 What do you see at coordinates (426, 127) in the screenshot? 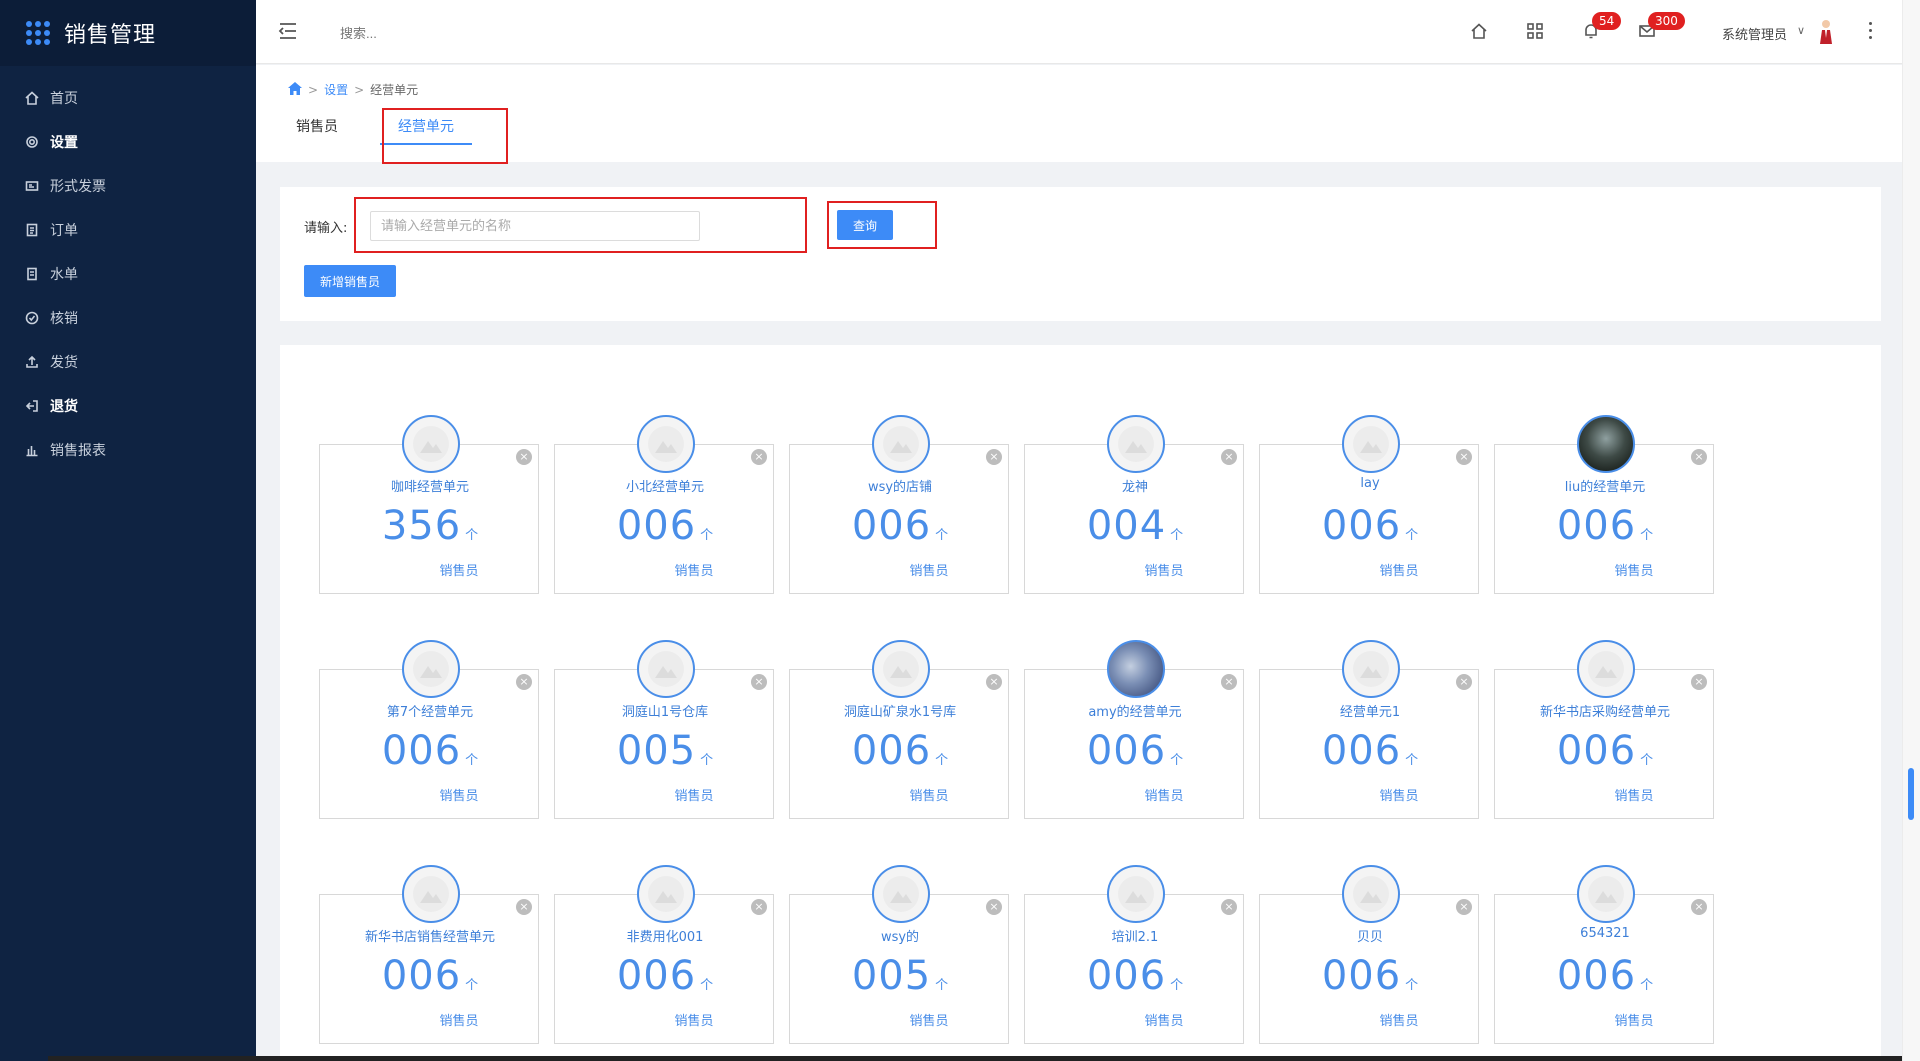
I see `tab-business-unit: 经营单元` at bounding box center [426, 127].